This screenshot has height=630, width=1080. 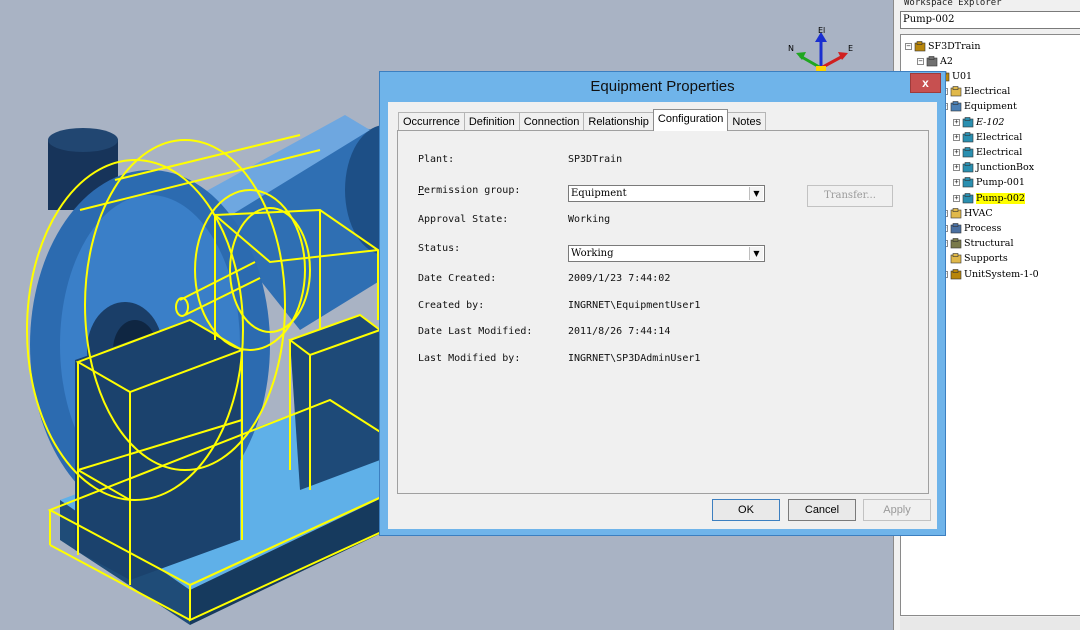 What do you see at coordinates (956, 274) in the screenshot?
I see `unit-system-icon` at bounding box center [956, 274].